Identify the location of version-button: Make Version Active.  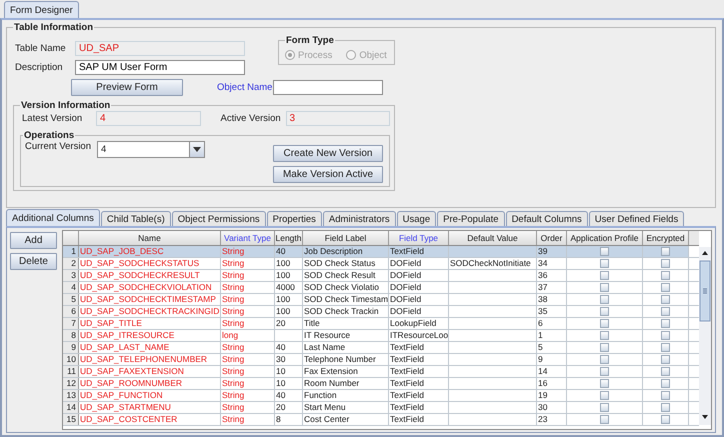
(328, 174).